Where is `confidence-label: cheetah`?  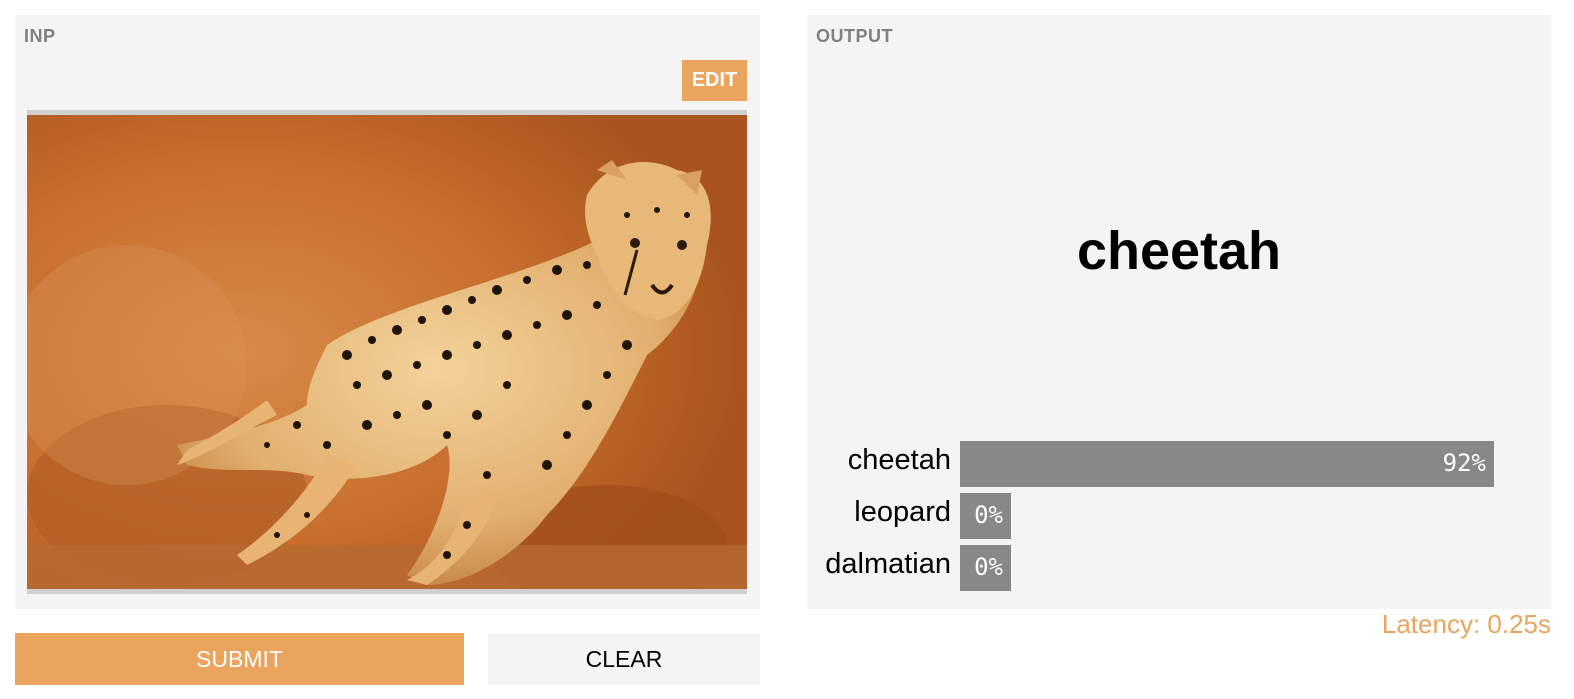
confidence-label: cheetah is located at coordinates (899, 460).